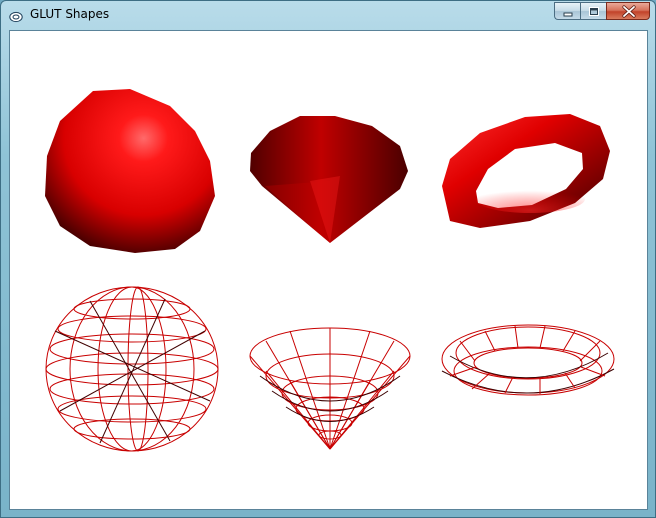 This screenshot has width=656, height=518. What do you see at coordinates (328, 15) in the screenshot?
I see `title-bar: GLUT Shapes` at bounding box center [328, 15].